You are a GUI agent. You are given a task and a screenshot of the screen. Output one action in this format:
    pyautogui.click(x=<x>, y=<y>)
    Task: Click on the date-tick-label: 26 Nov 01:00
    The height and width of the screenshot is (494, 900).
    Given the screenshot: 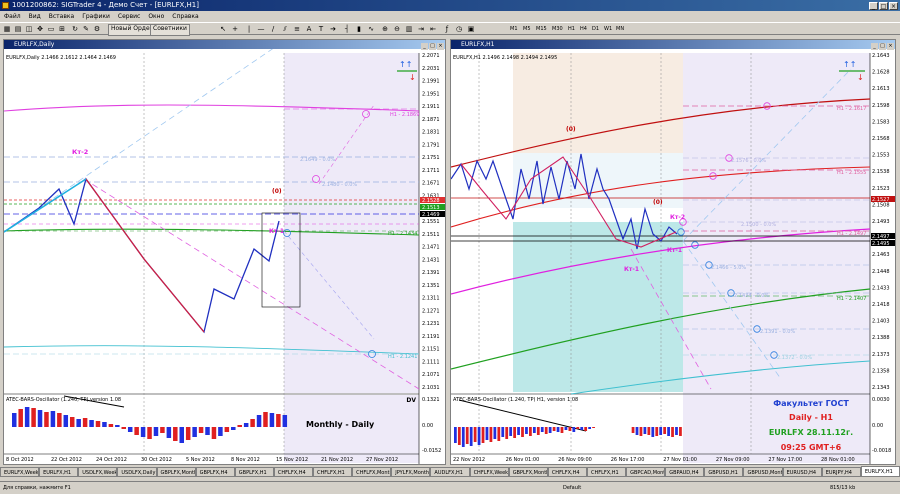 What is the action you would take?
    pyautogui.click(x=523, y=460)
    